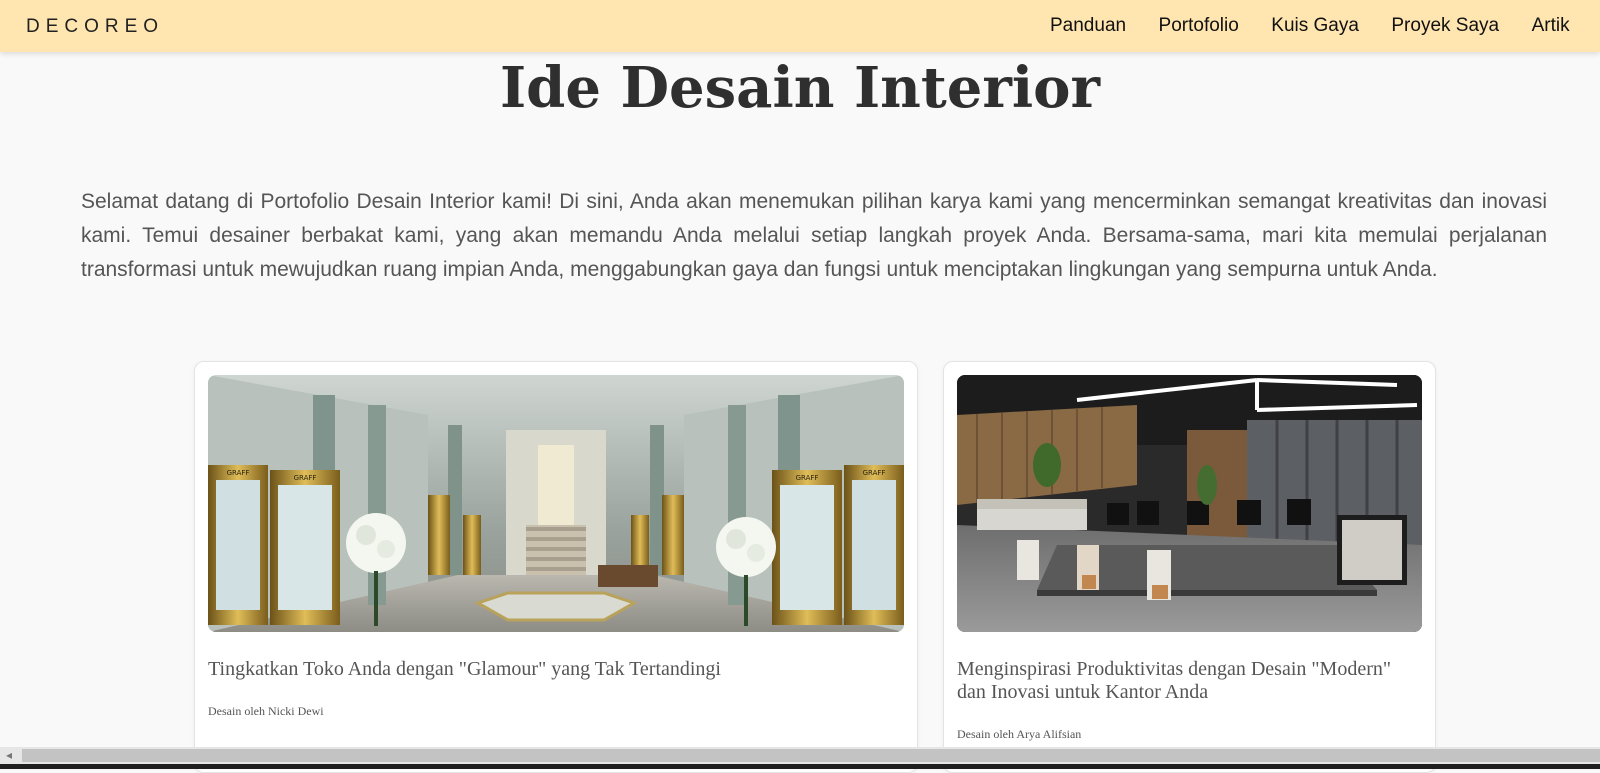 The height and width of the screenshot is (773, 1600). What do you see at coordinates (1189, 503) in the screenshot?
I see `office-interior-image` at bounding box center [1189, 503].